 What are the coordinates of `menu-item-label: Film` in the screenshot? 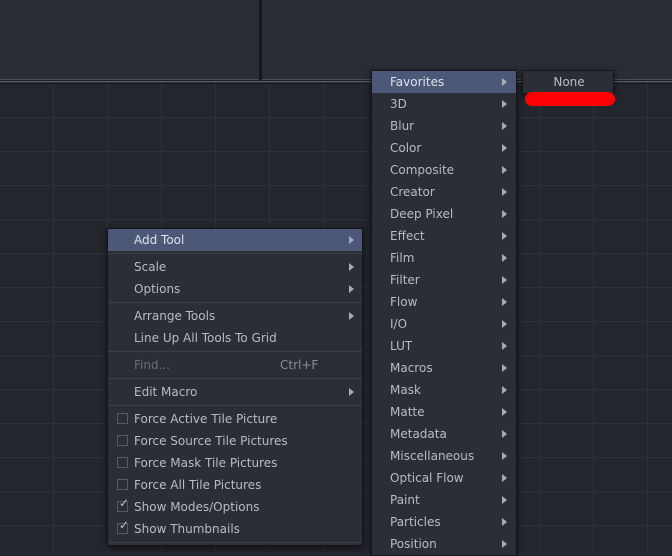 It's located at (402, 258).